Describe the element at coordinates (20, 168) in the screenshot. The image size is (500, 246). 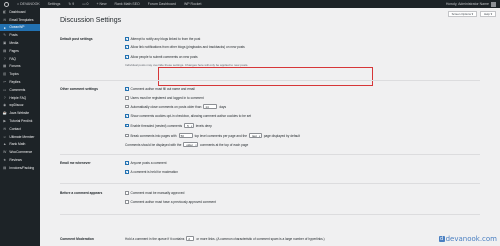
I see `sidebar-item: ▤ Invoices/Packing` at that location.